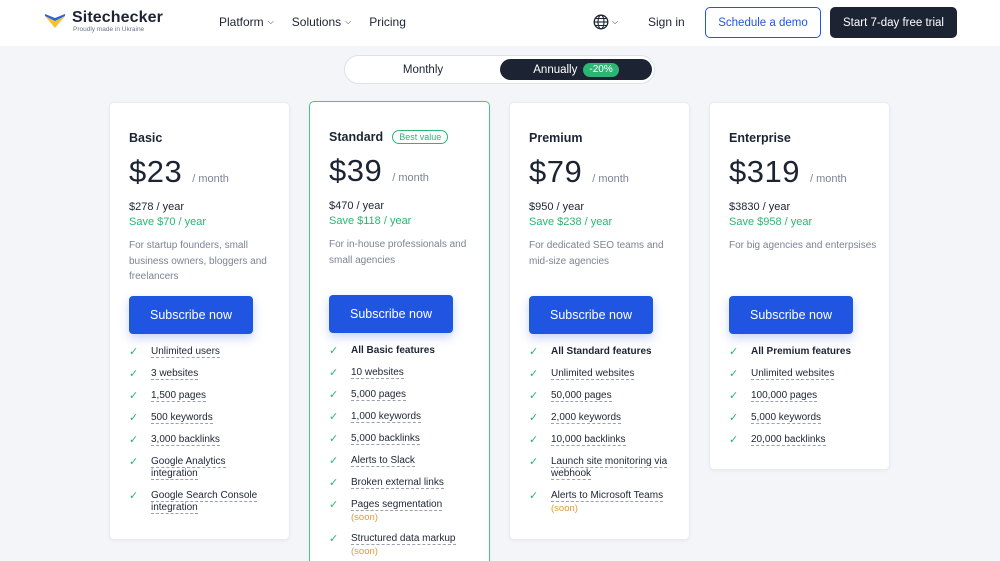 This screenshot has height=561, width=1000. I want to click on feature-item: ✓ 5,000 backlinks, so click(406, 443).